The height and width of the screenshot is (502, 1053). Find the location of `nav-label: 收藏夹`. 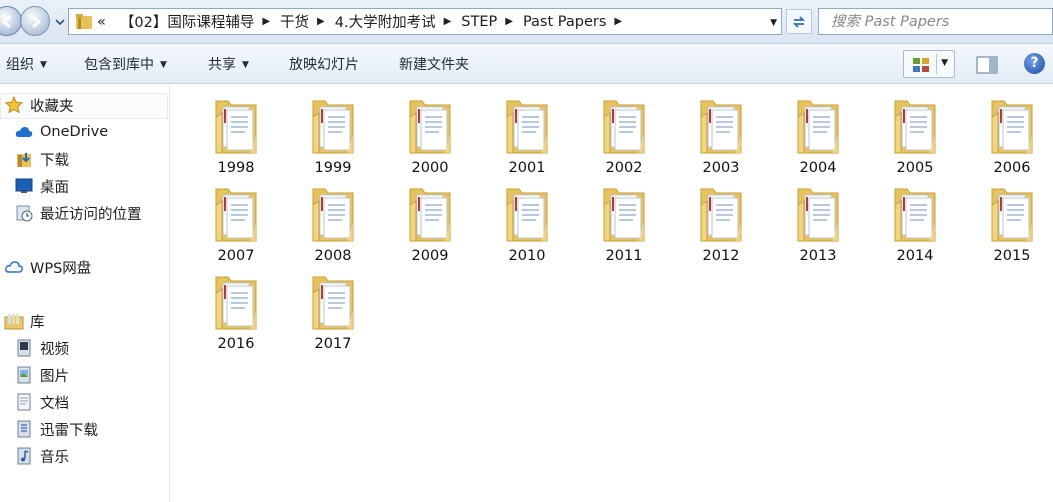

nav-label: 收藏夹 is located at coordinates (52, 106).